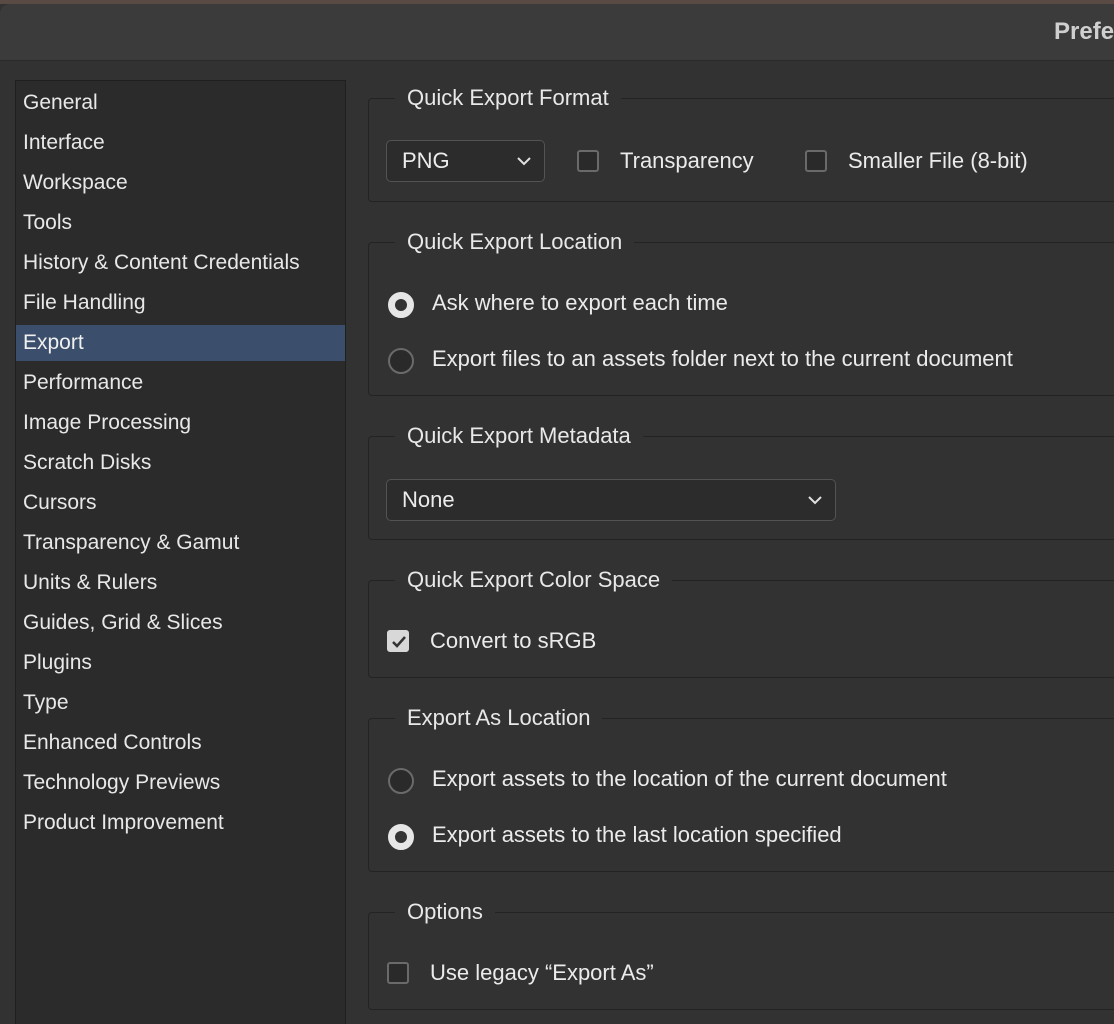 The image size is (1114, 1024). Describe the element at coordinates (180, 703) in the screenshot. I see `sidebar-item-type: Type` at that location.